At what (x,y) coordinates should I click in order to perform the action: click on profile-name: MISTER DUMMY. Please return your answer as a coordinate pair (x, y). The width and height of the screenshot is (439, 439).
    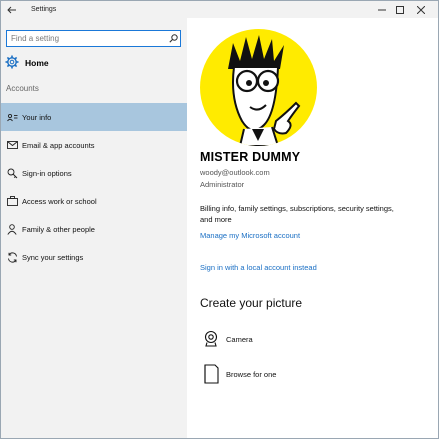
    Looking at the image, I should click on (250, 157).